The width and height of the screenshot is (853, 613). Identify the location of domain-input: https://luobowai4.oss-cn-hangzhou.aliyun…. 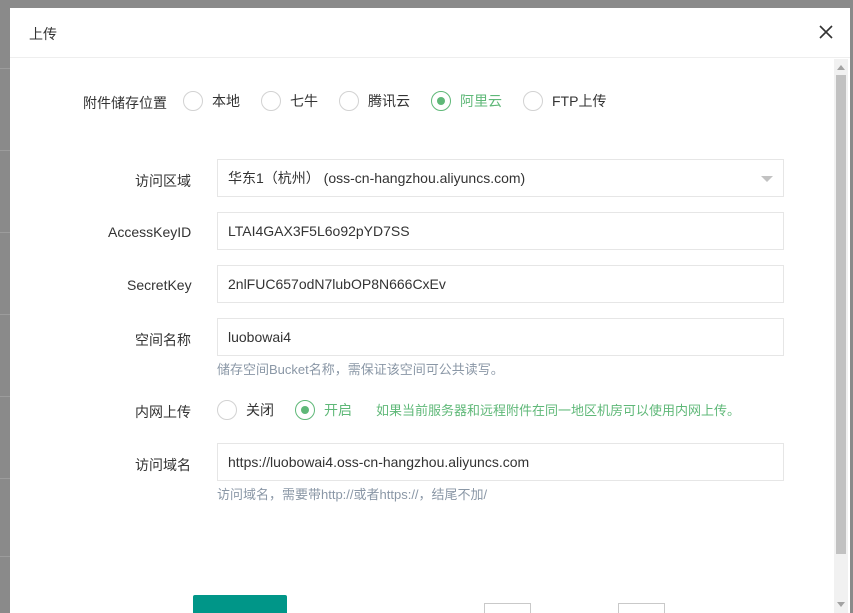
(500, 462).